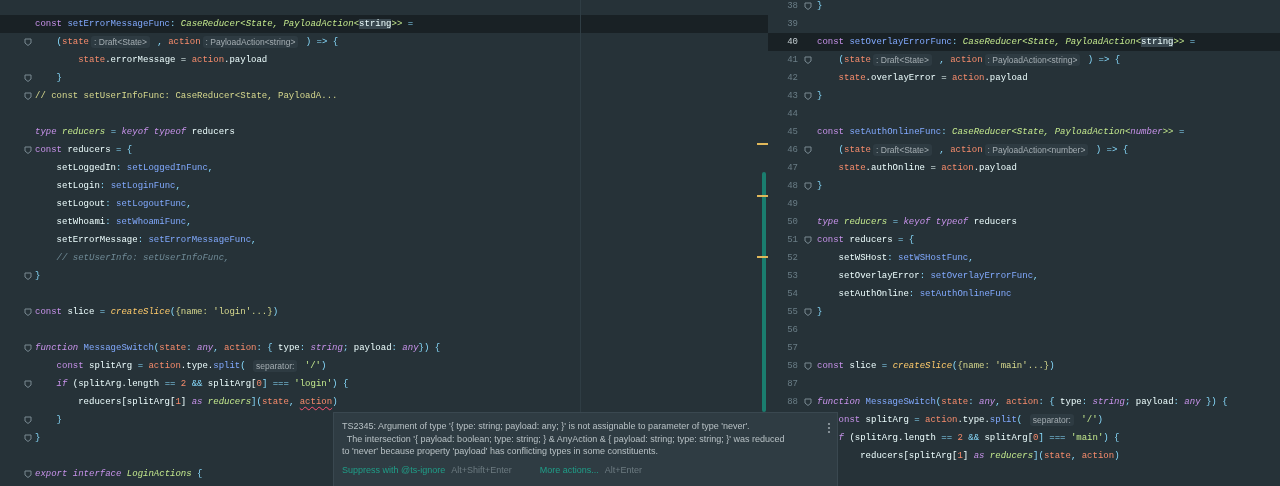 The width and height of the screenshot is (1280, 486). Describe the element at coordinates (792, 330) in the screenshot. I see `line-number: 56` at that location.